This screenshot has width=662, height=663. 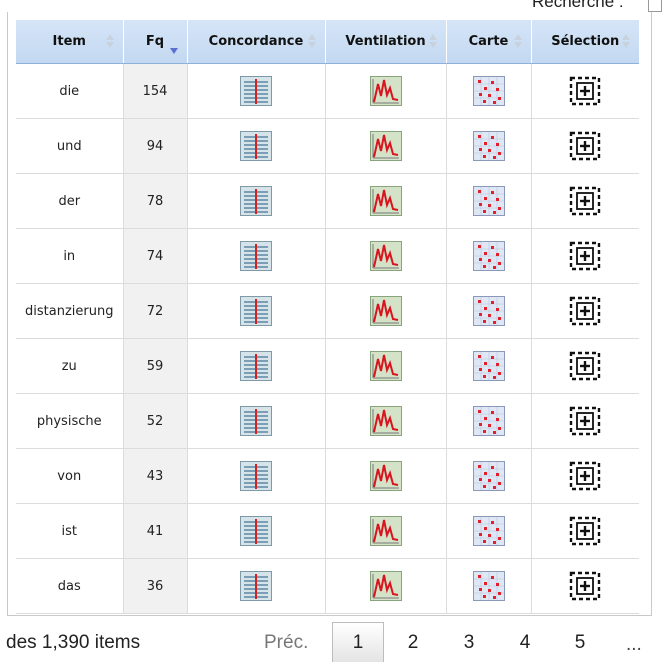 I want to click on table-row: distanzierung 72, so click(x=327, y=311).